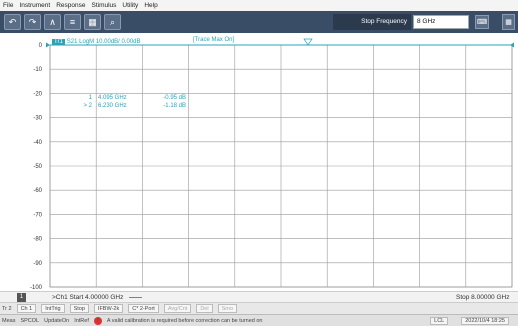 This screenshot has width=518, height=326. Describe the element at coordinates (130, 5) in the screenshot. I see `menu-utility: Utility` at that location.